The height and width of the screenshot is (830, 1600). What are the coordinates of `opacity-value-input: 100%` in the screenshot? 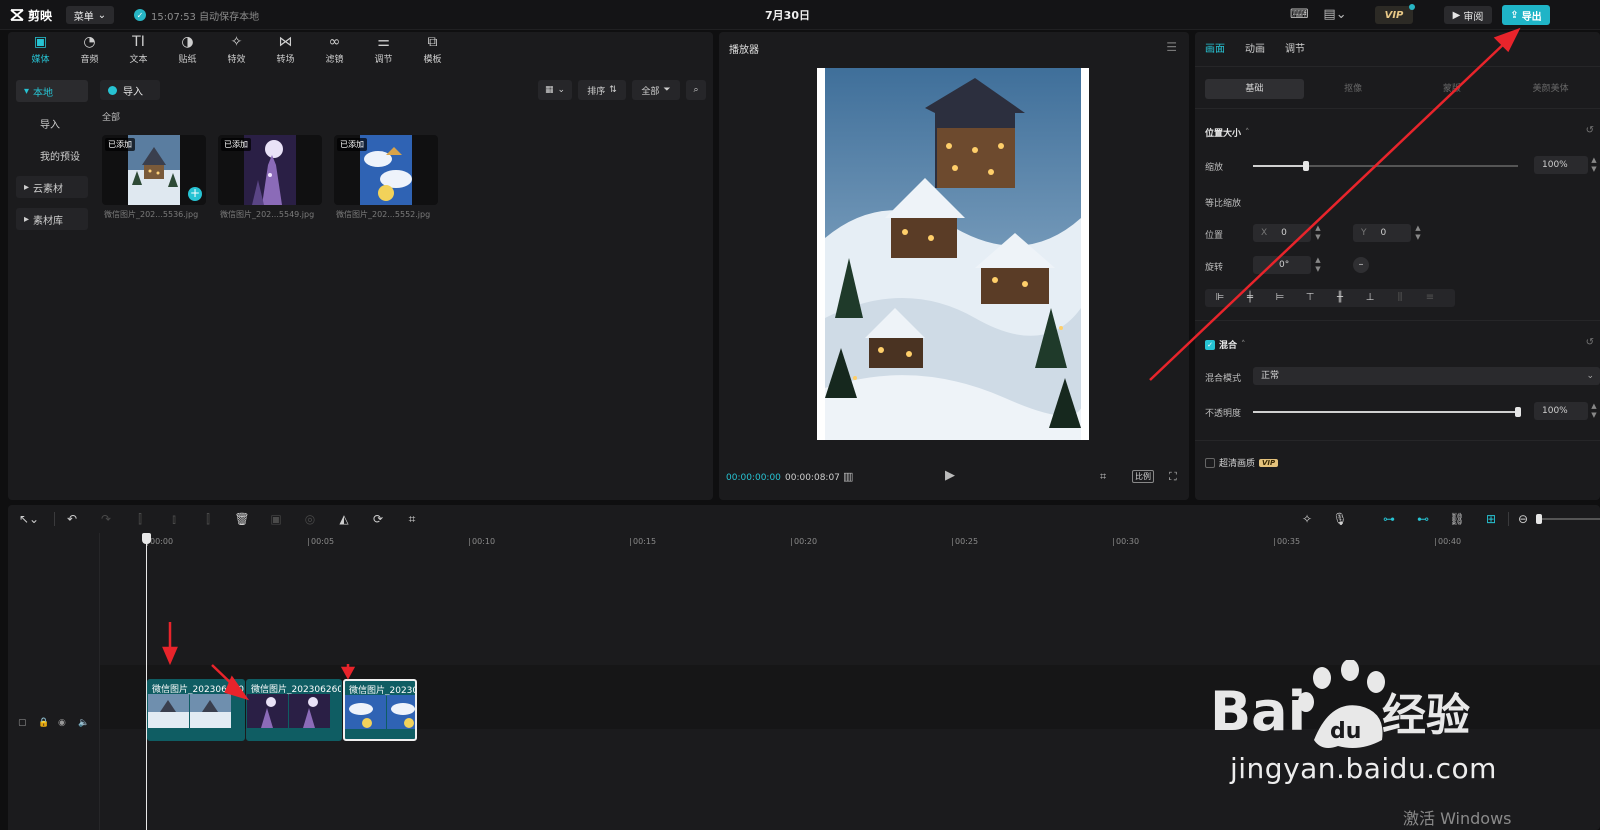 It's located at (1561, 411).